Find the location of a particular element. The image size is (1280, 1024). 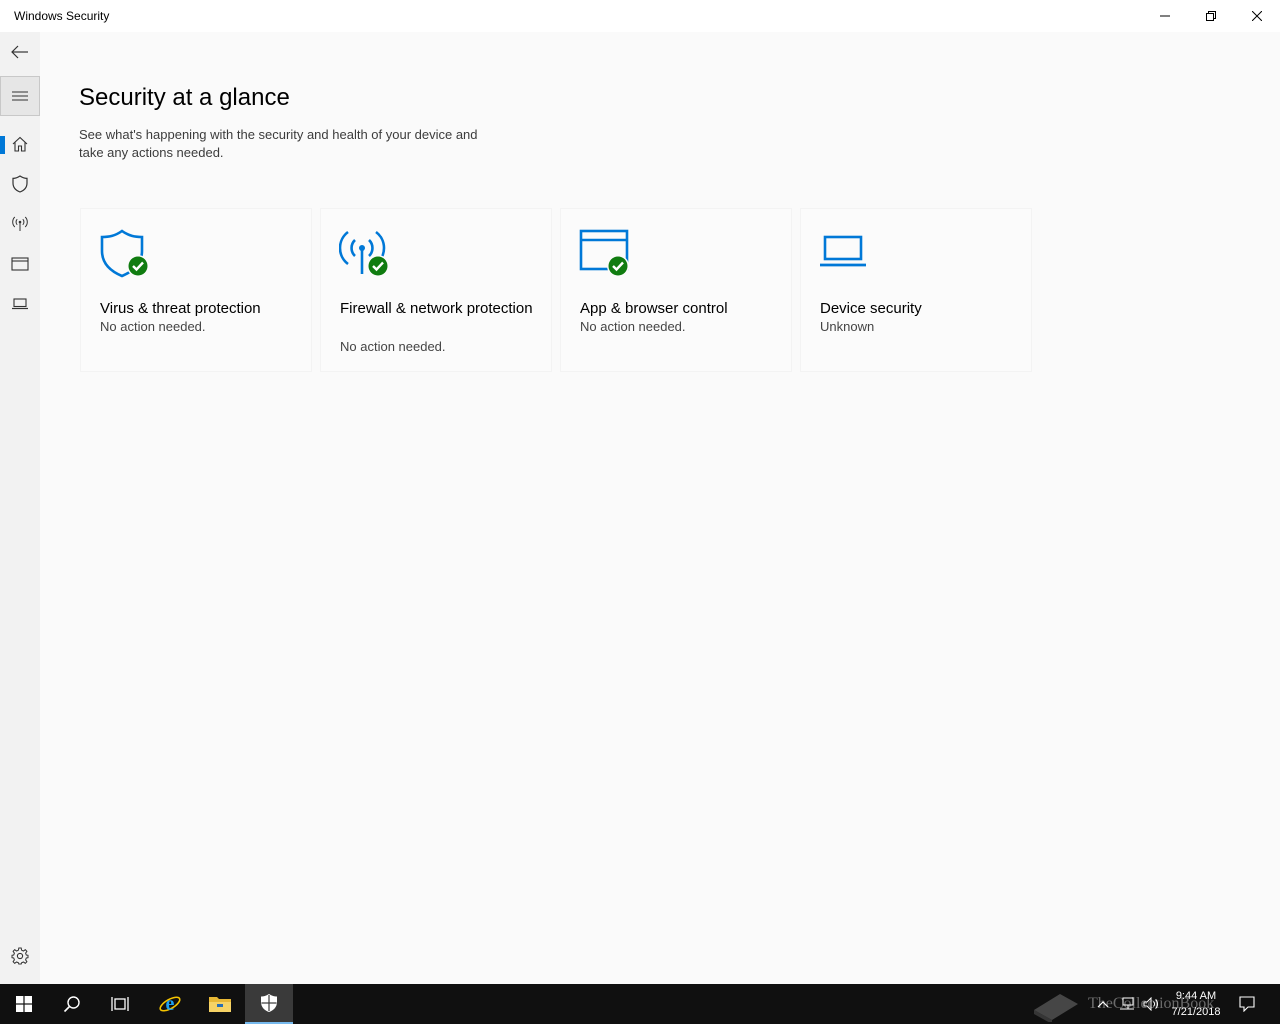

taskbar: e TheCollectionBook 9:44 AM 7/21/2018 is located at coordinates (640, 1004).